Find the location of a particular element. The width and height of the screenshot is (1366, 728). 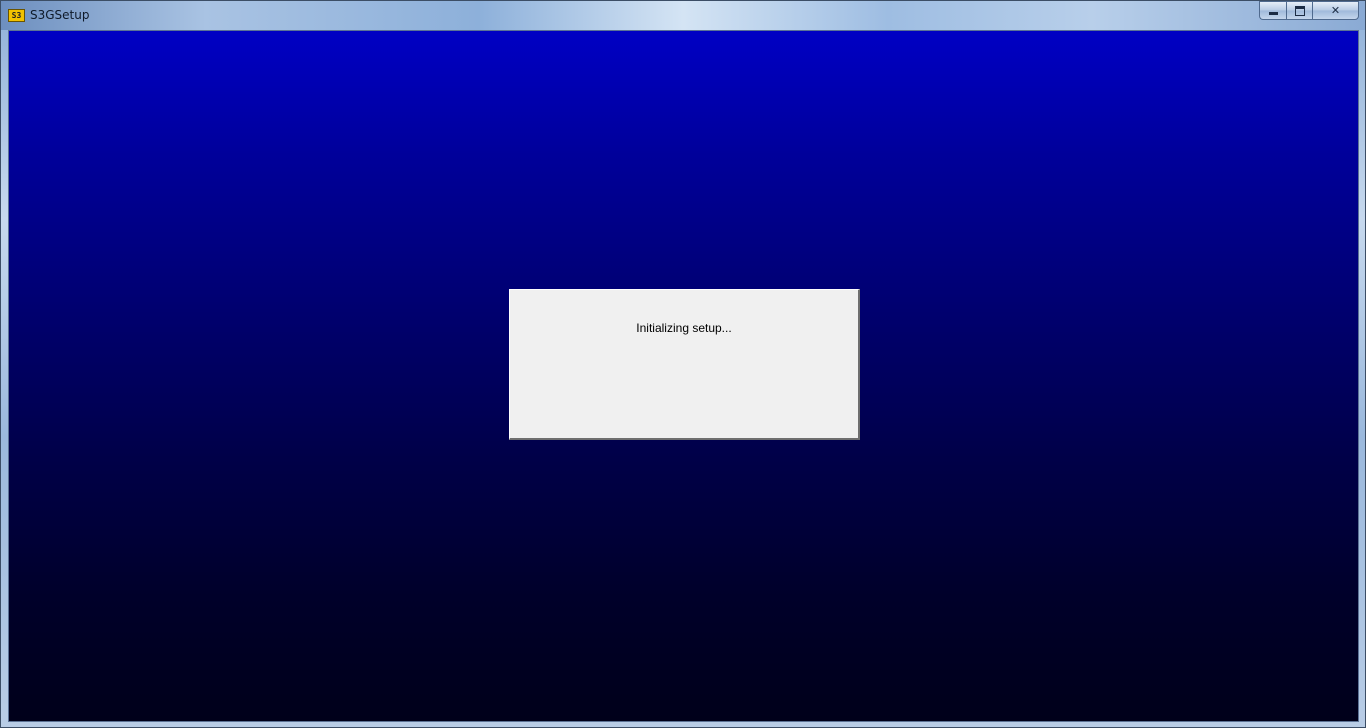

caption-buttons: ✕ is located at coordinates (1309, 11).